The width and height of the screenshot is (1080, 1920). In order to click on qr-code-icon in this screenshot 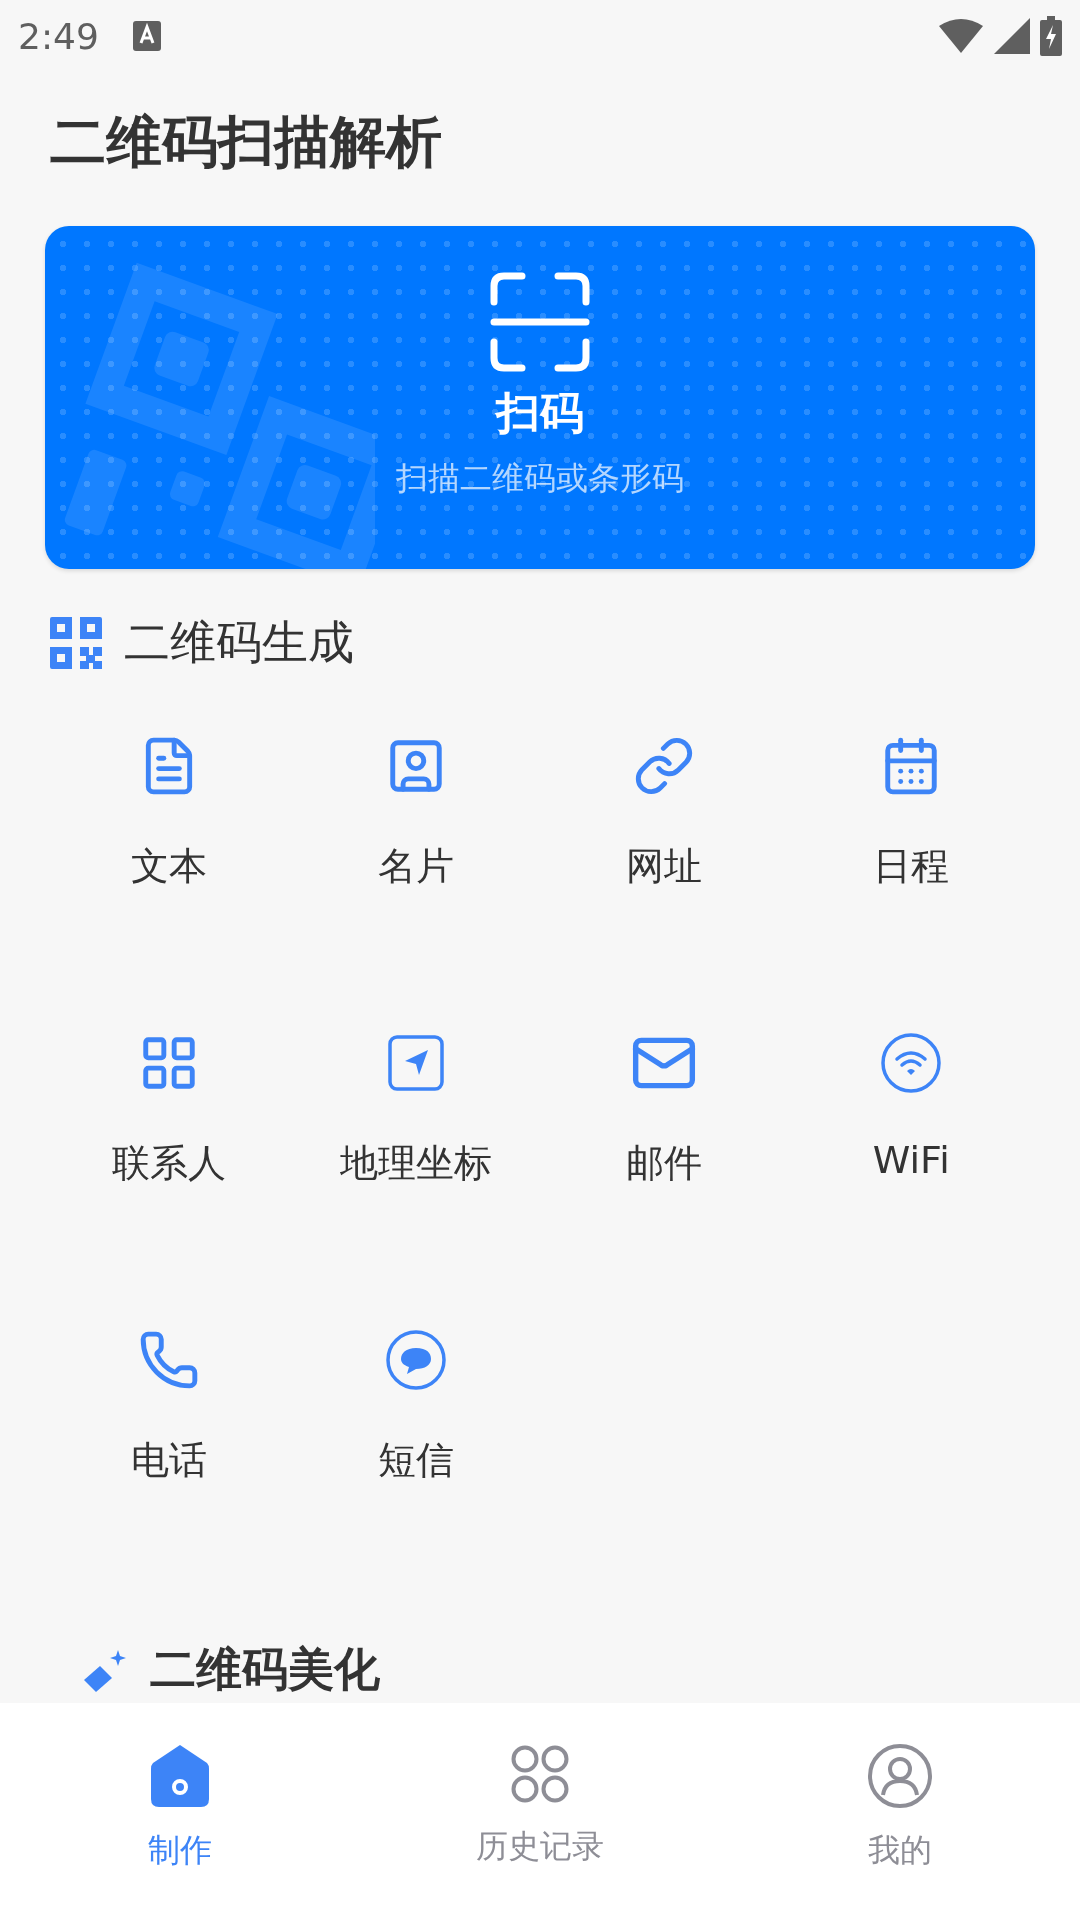, I will do `click(76, 643)`.